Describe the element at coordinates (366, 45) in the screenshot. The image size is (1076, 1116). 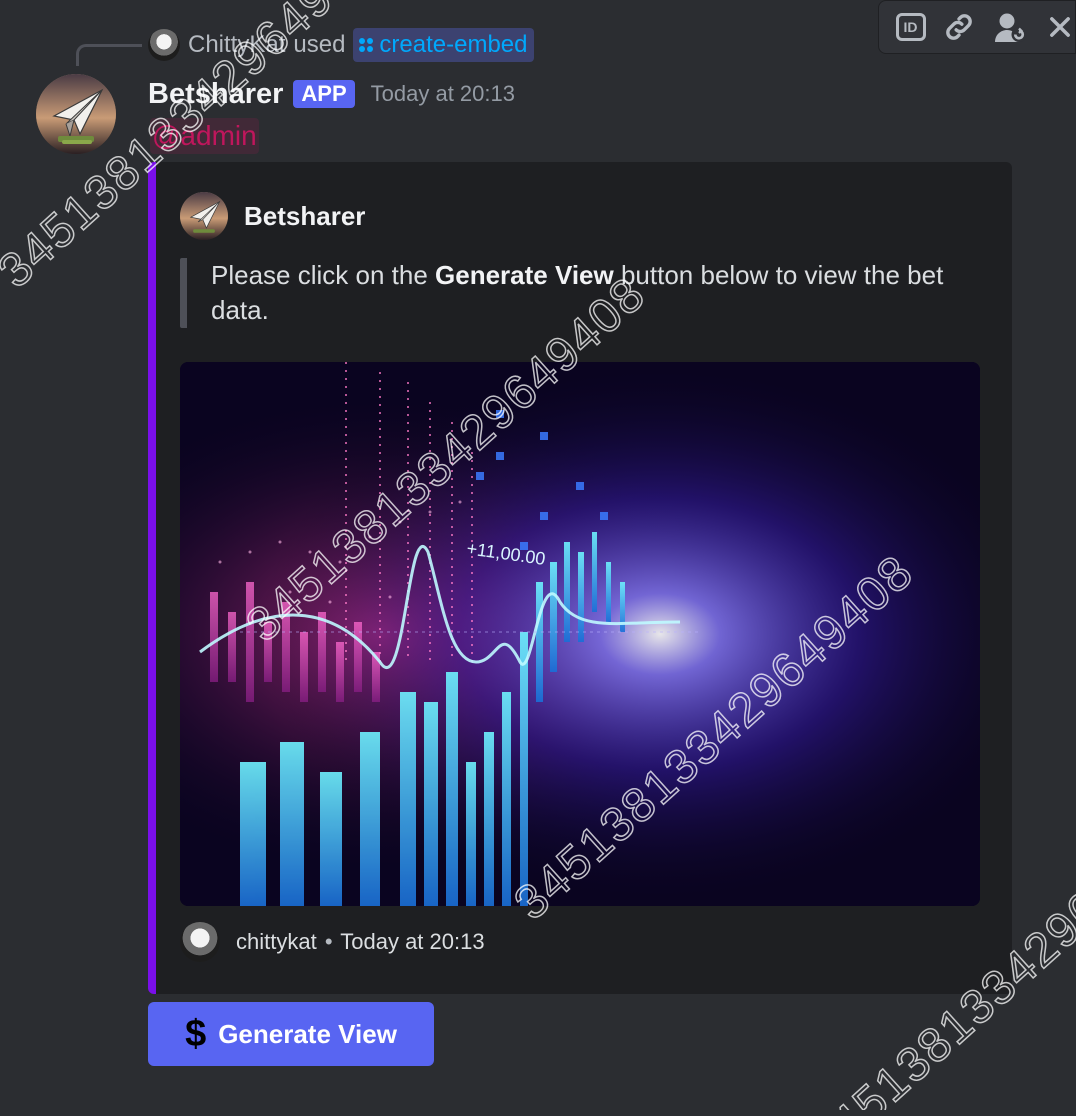
I see `slash-command-icon` at that location.